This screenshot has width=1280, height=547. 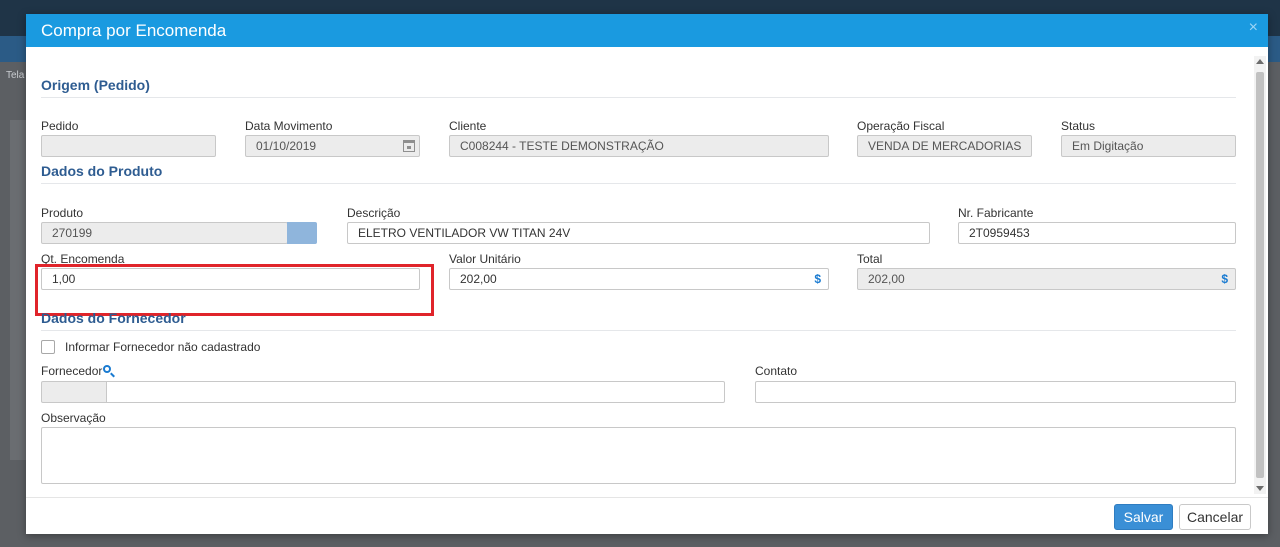 What do you see at coordinates (409, 146) in the screenshot?
I see `calendar-icon` at bounding box center [409, 146].